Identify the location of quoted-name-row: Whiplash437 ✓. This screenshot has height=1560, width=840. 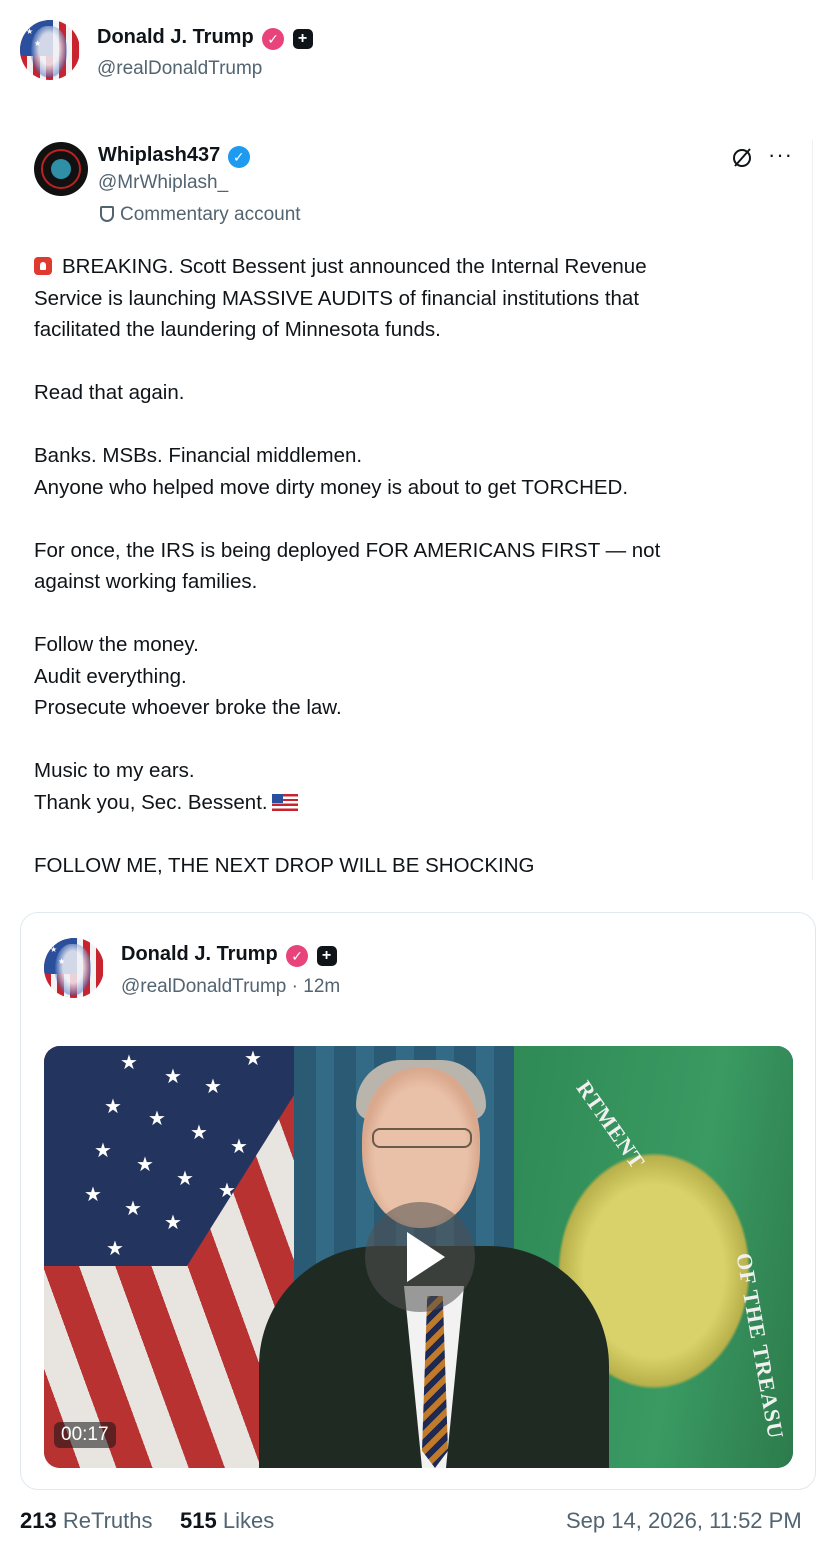
(174, 156).